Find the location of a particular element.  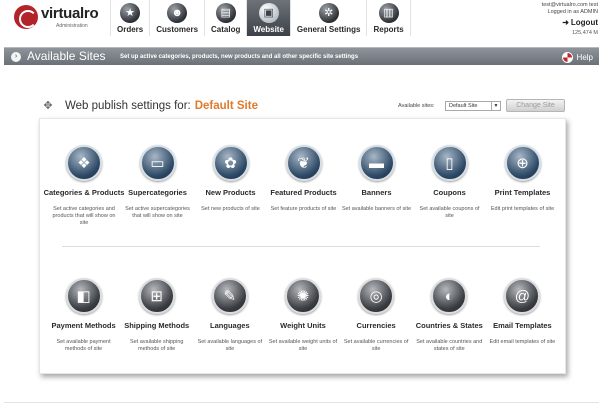

tile-title: Supercategories is located at coordinates (157, 192).